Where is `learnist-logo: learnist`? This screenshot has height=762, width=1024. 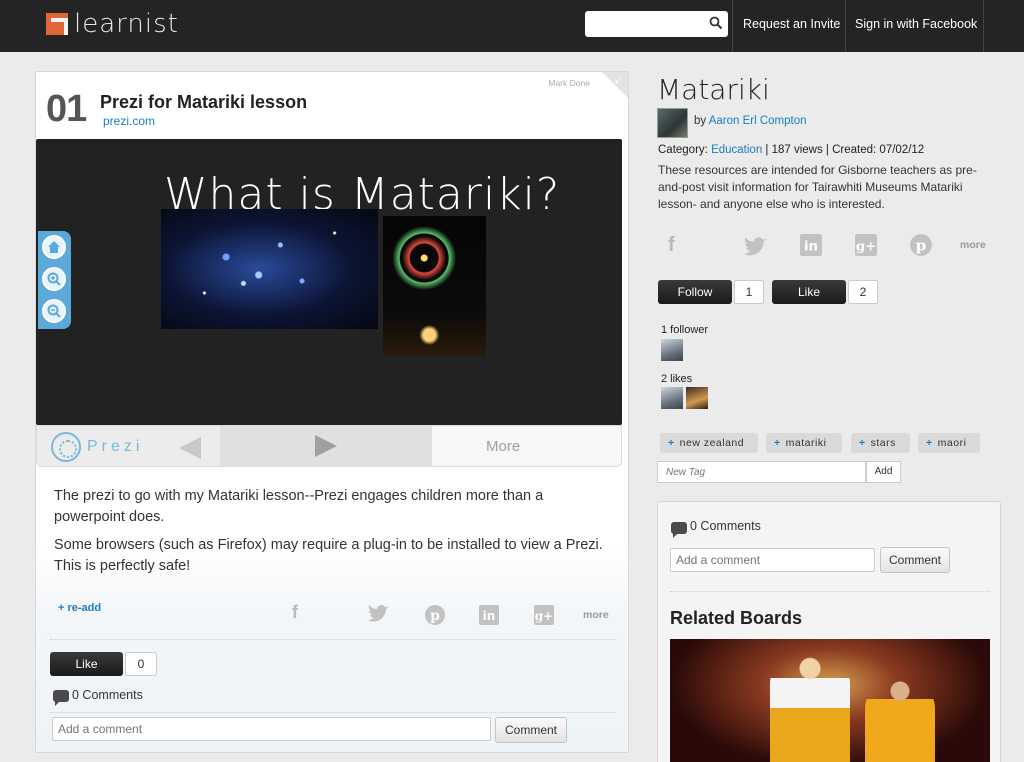 learnist-logo: learnist is located at coordinates (112, 24).